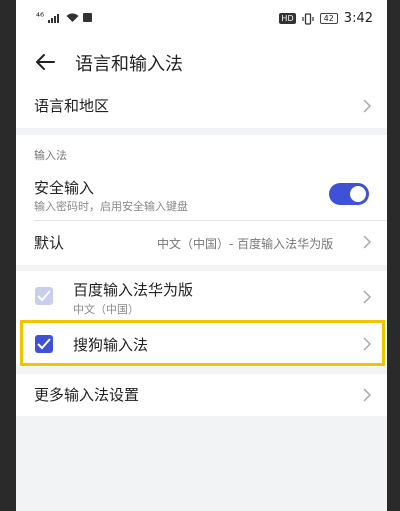 Image resolution: width=400 pixels, height=511 pixels. Describe the element at coordinates (40, 17) in the screenshot. I see `signal-label: ⁴⁶` at that location.